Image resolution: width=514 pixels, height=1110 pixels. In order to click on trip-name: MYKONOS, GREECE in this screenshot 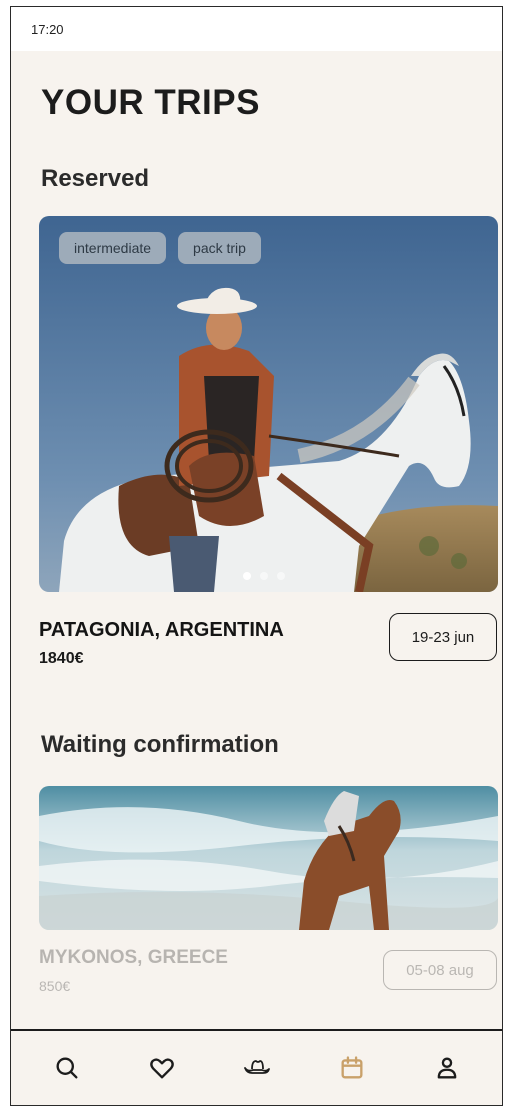, I will do `click(133, 958)`.